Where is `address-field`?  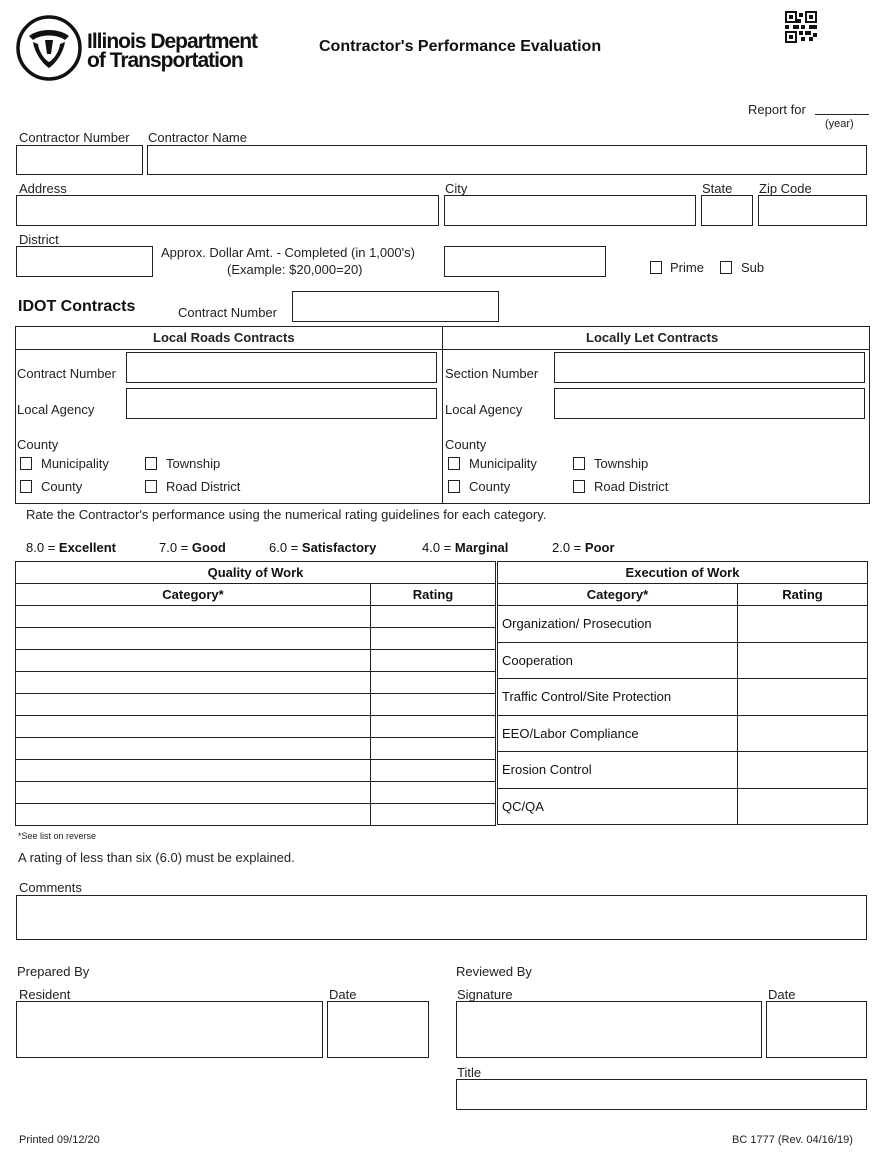
address-field is located at coordinates (227, 210).